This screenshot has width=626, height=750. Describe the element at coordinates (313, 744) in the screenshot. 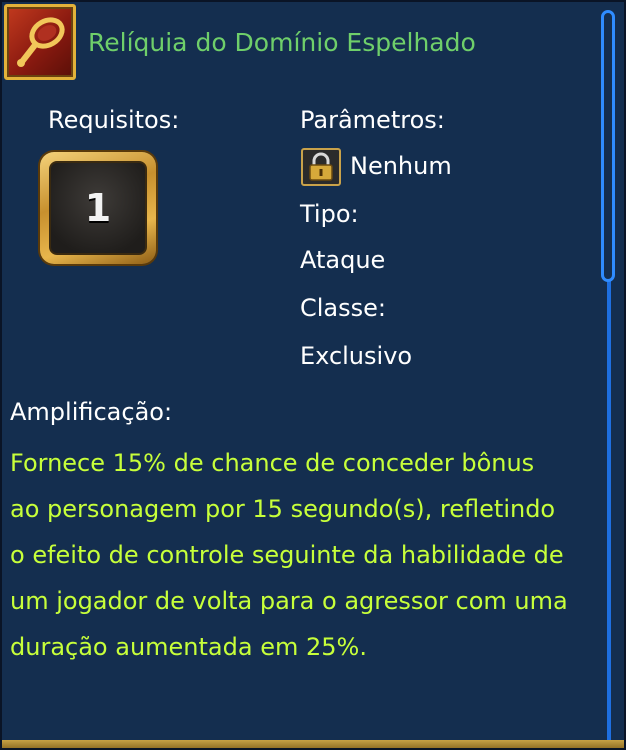

I see `bottom-frame-bar` at that location.